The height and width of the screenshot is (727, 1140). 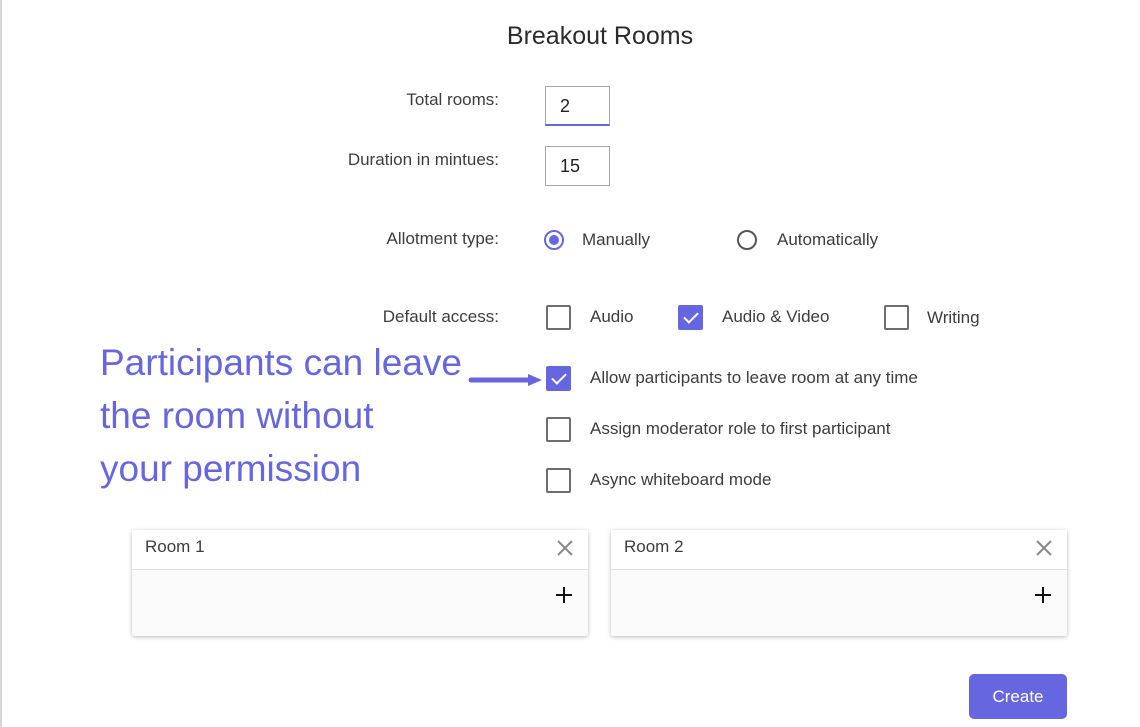 What do you see at coordinates (827, 240) in the screenshot?
I see `radio-automatically-label: Automatically` at bounding box center [827, 240].